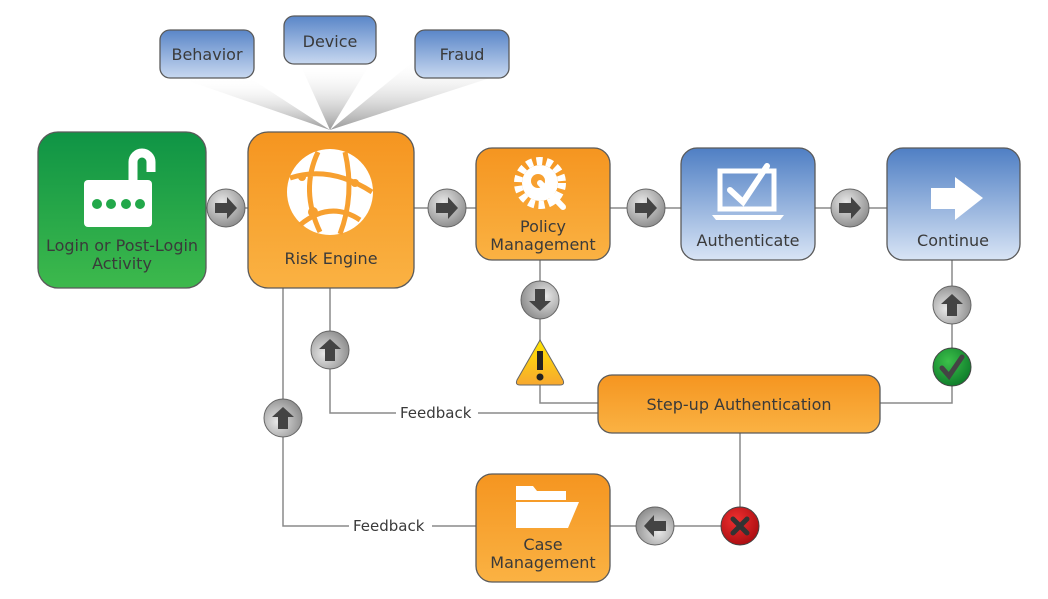  I want to click on arrow-down-icon, so click(540, 300).